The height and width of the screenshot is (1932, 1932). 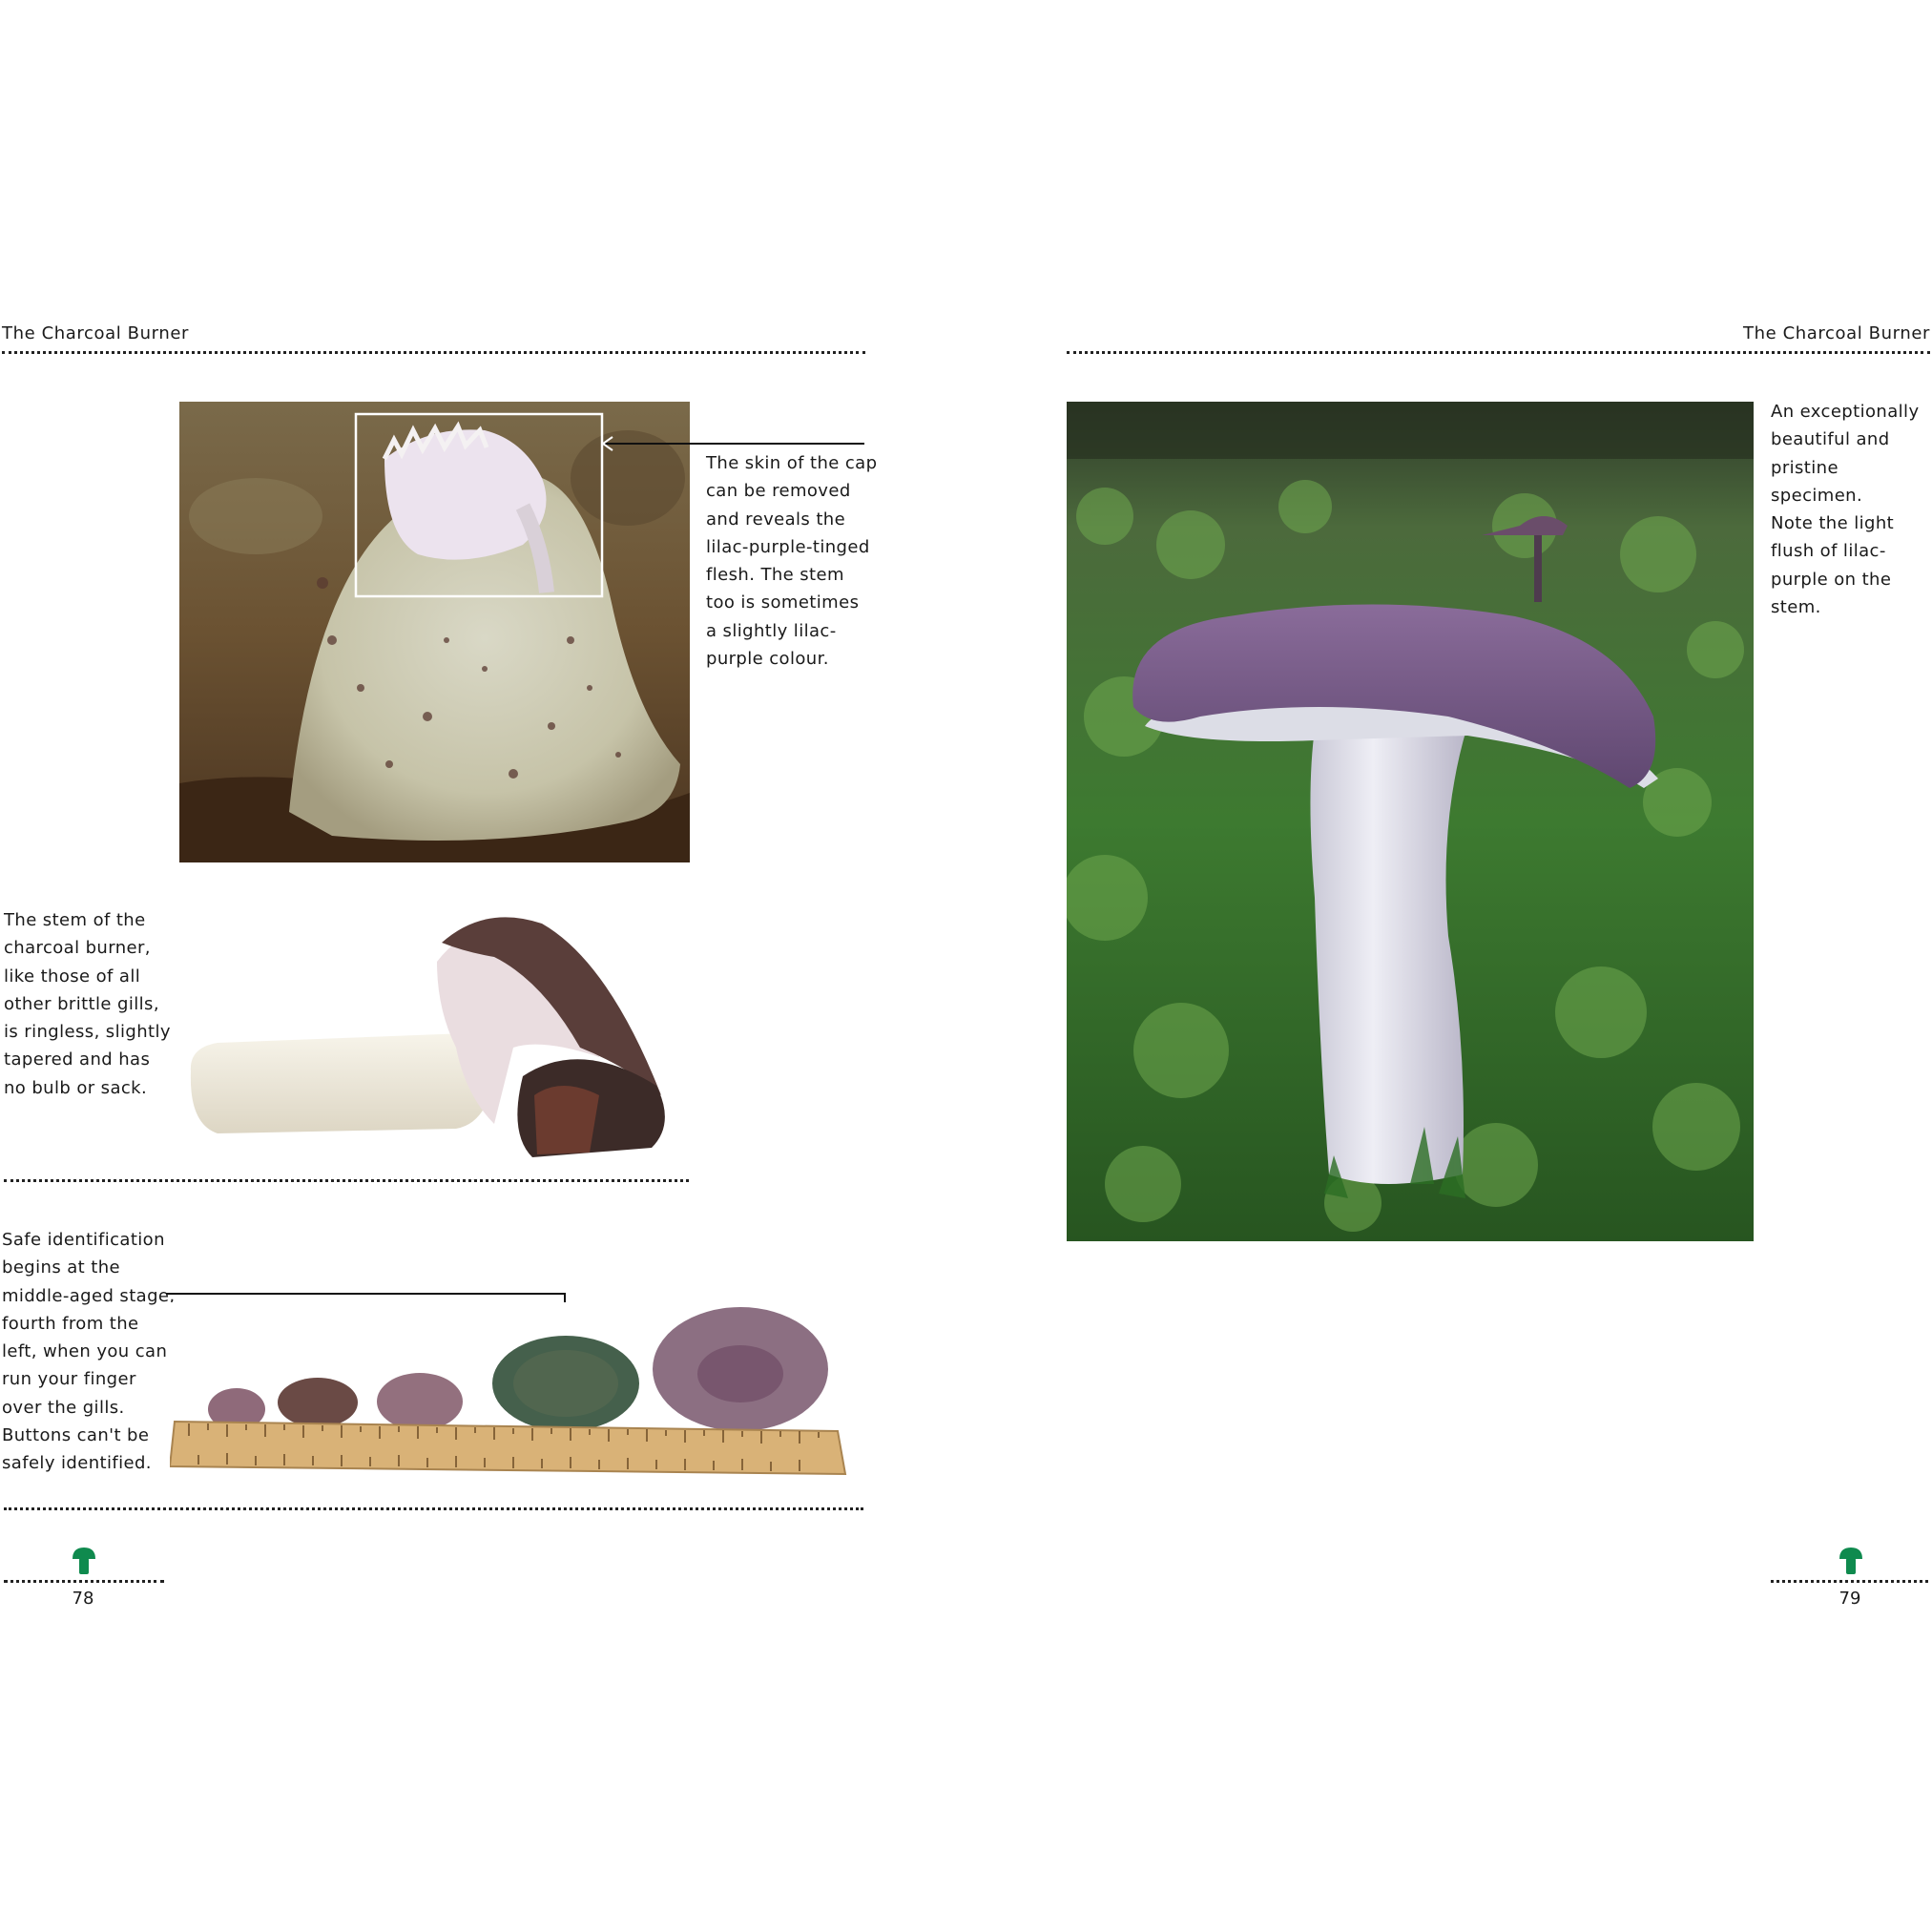 I want to click on header-rule-right, so click(x=1498, y=352).